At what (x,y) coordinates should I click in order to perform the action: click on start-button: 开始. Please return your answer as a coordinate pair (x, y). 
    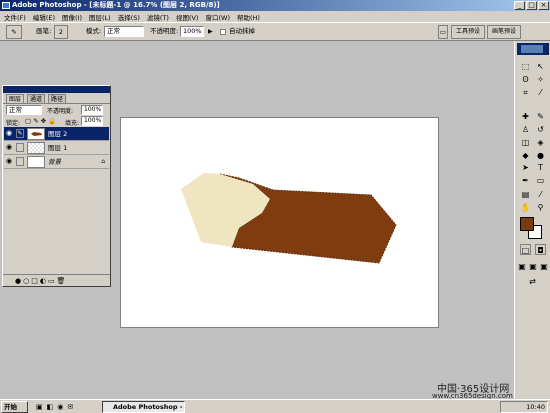
    Looking at the image, I should click on (14, 407).